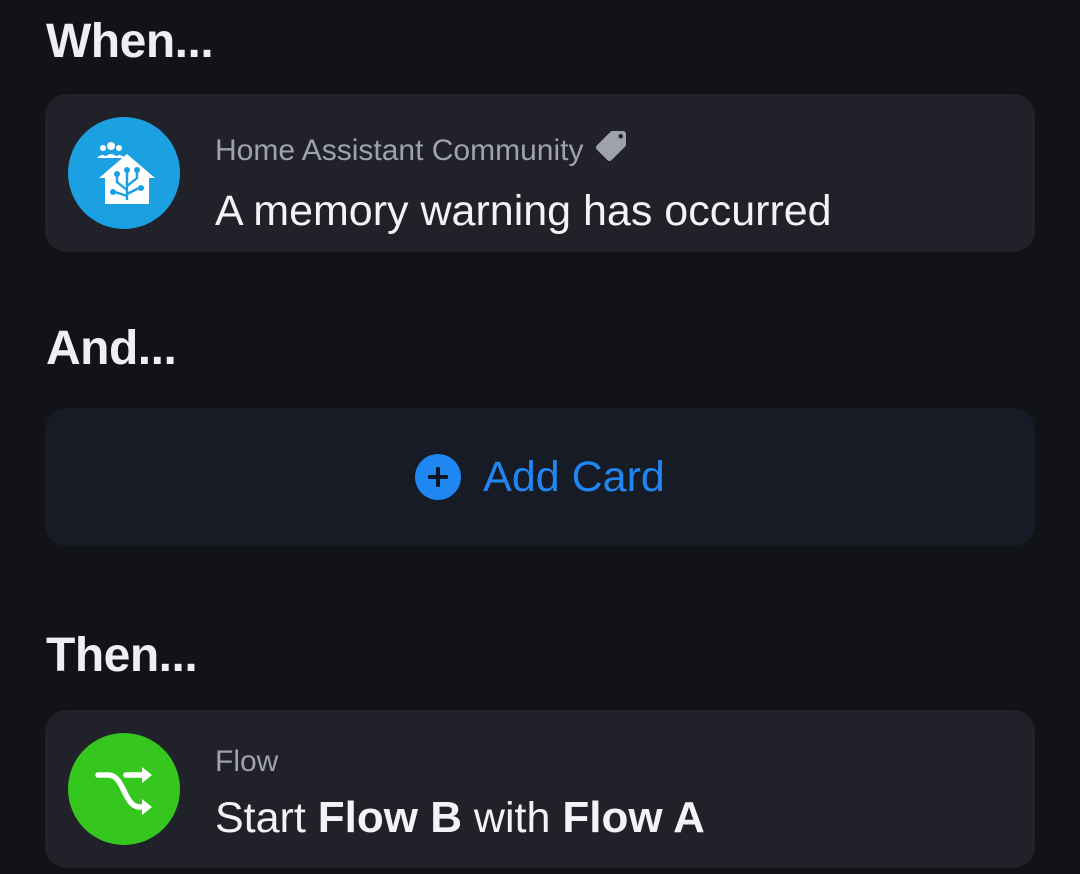  I want to click on action-title-prefix: Start, so click(260, 818).